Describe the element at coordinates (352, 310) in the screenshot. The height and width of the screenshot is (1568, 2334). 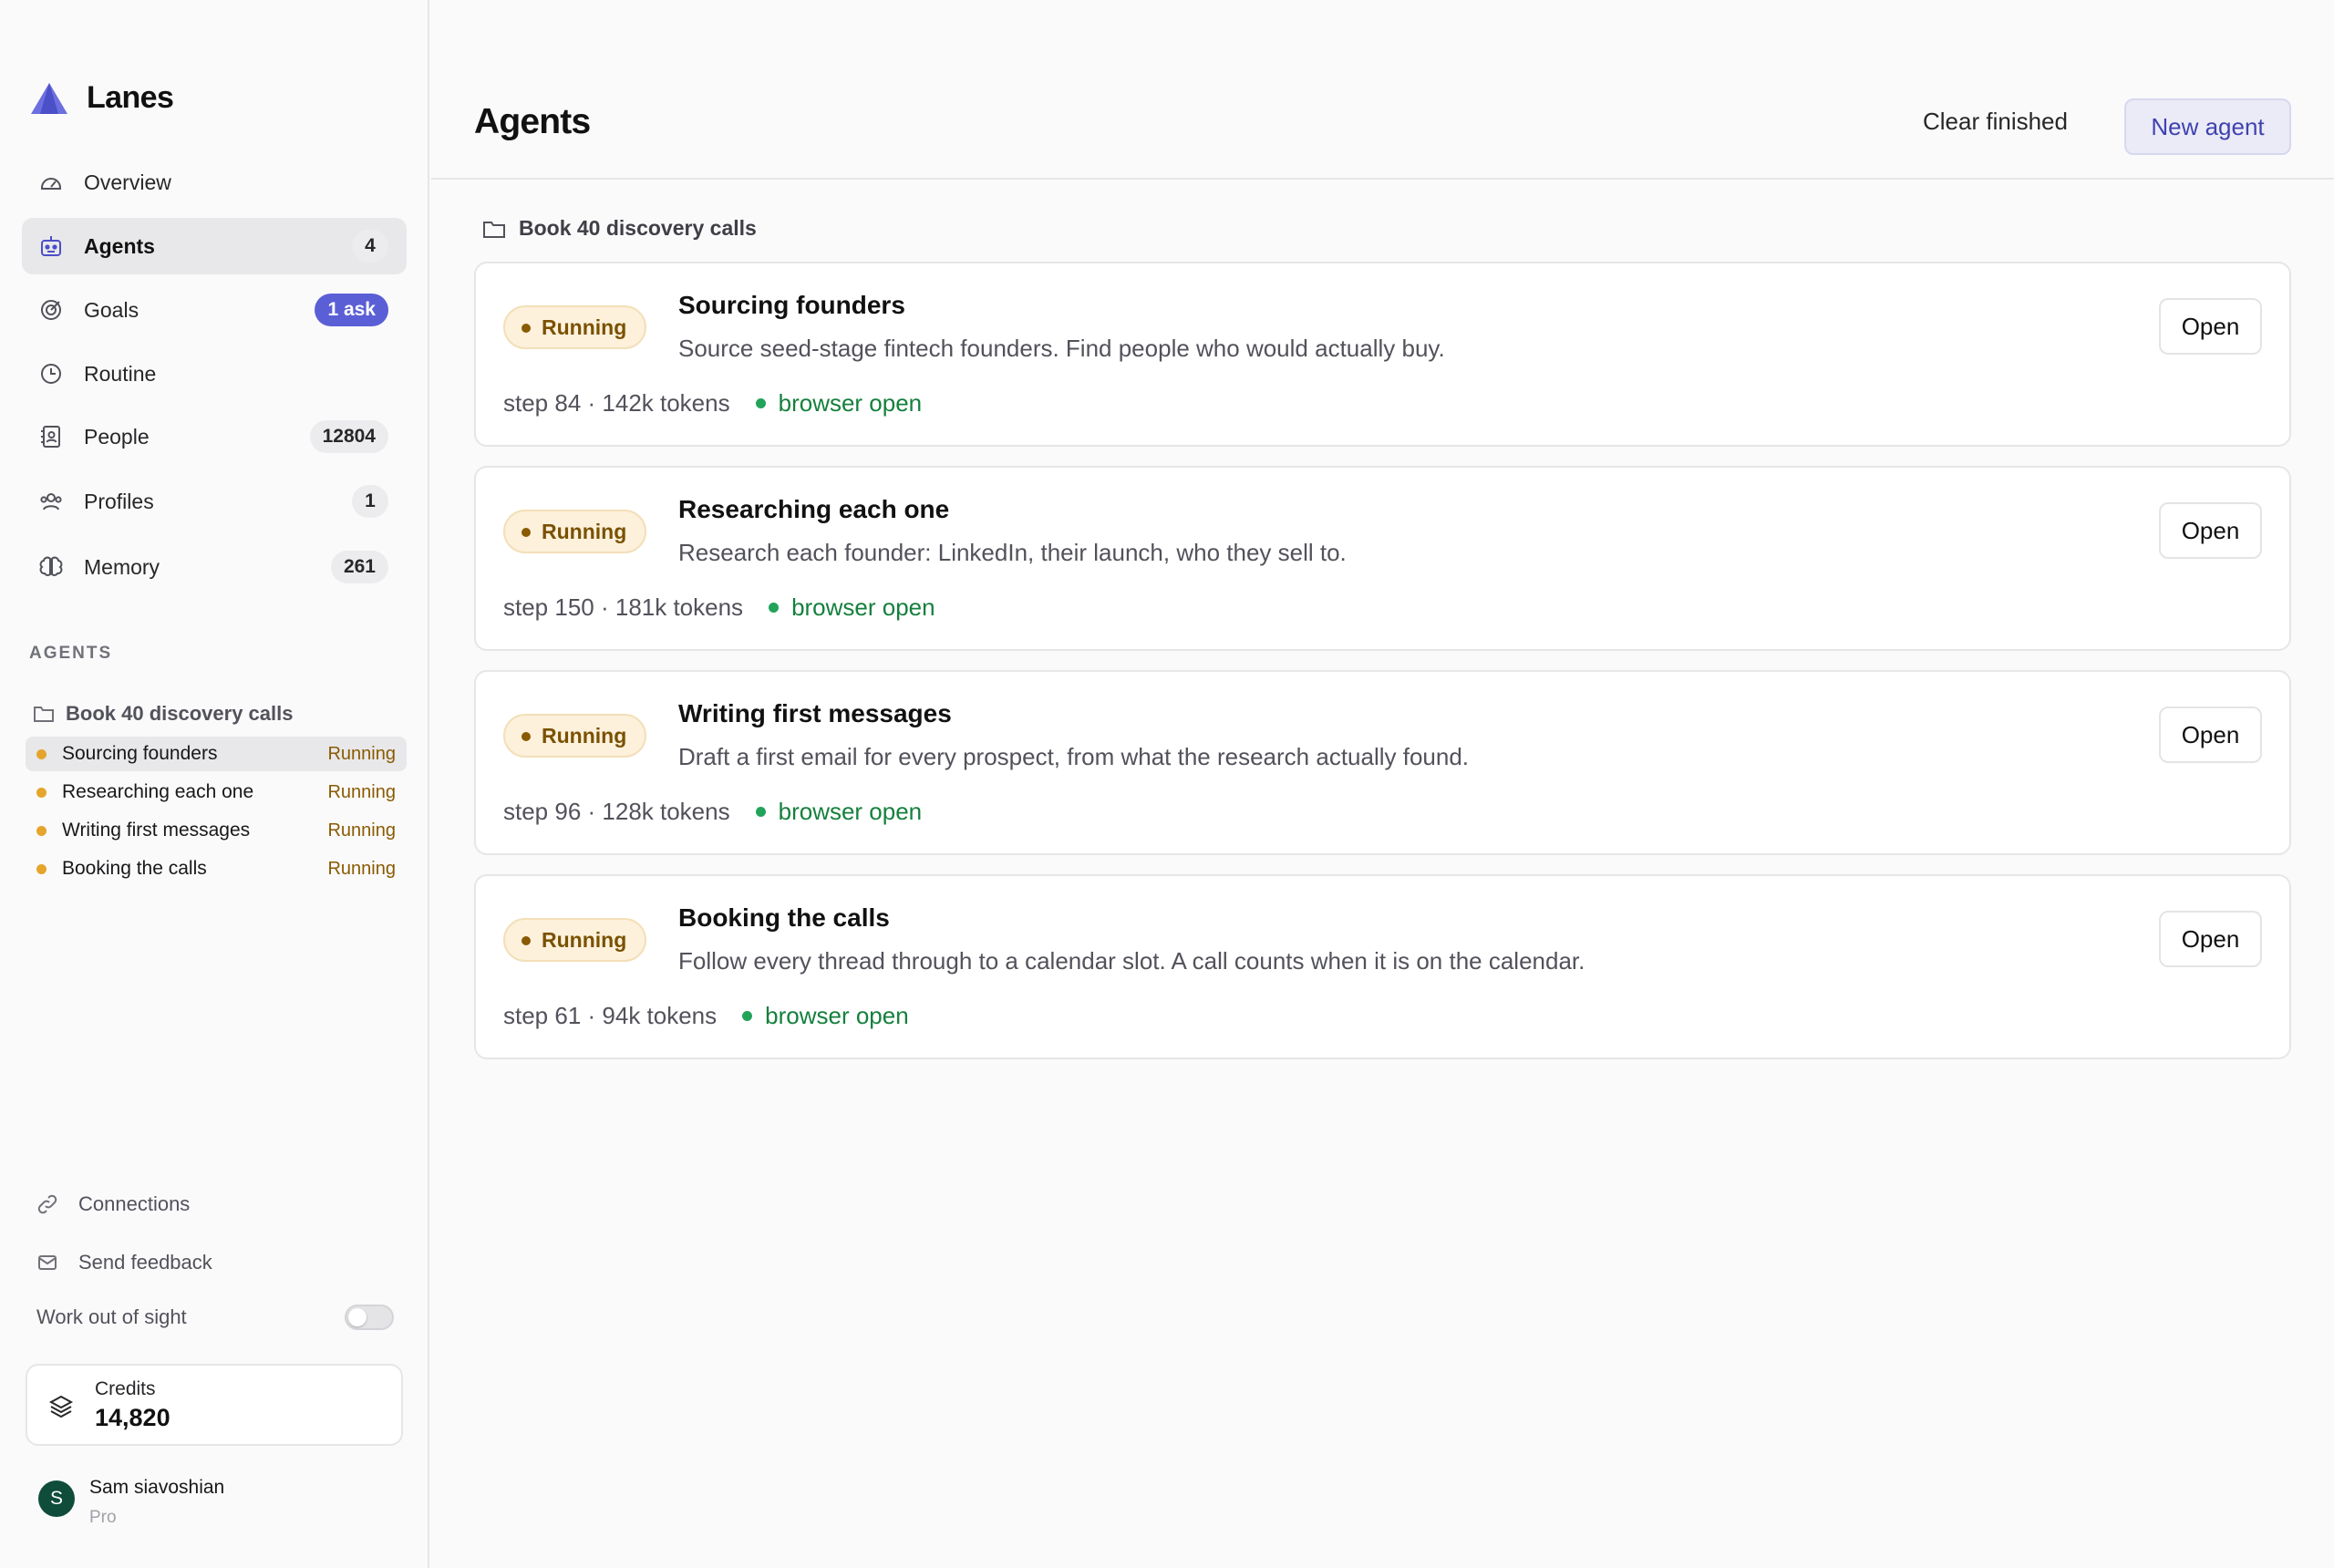
I see `goals-ask-badge: 1 ask` at that location.